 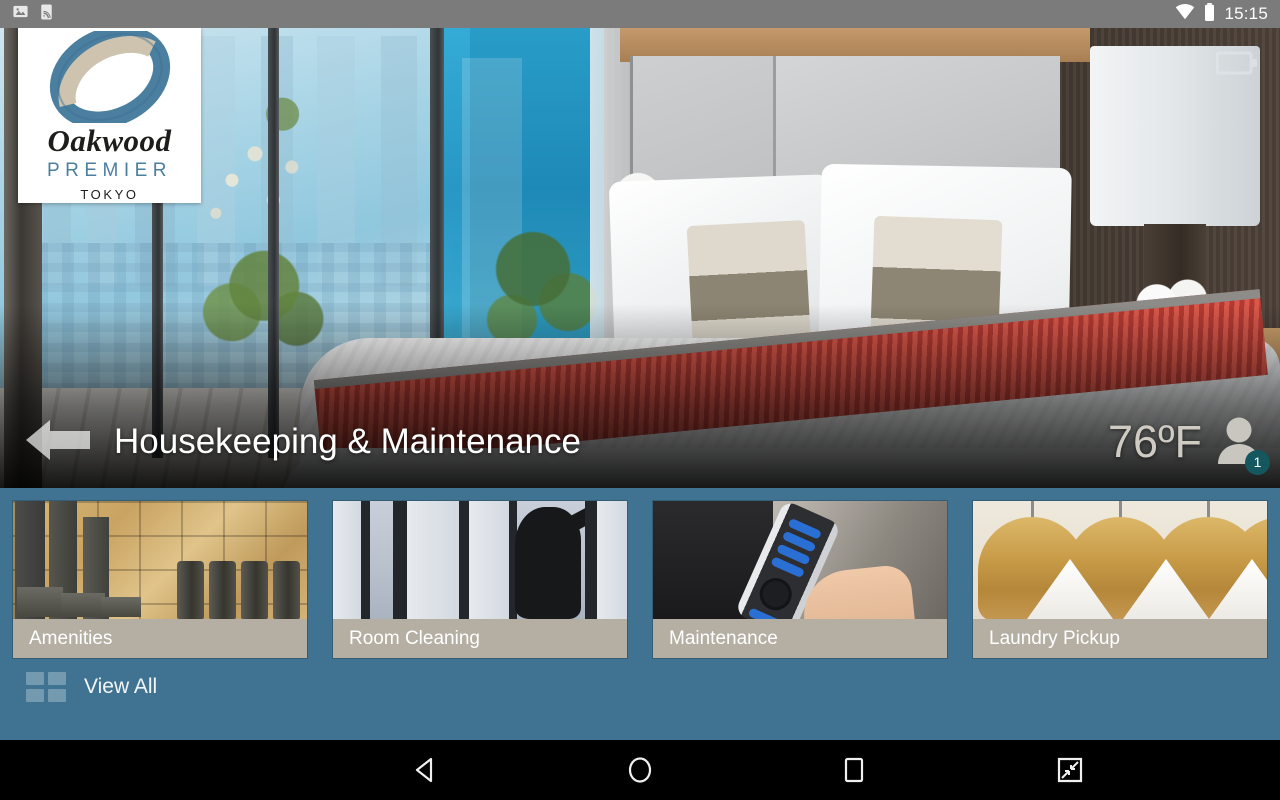 What do you see at coordinates (109, 140) in the screenshot?
I see `logo-wordmark: Oakwood` at bounding box center [109, 140].